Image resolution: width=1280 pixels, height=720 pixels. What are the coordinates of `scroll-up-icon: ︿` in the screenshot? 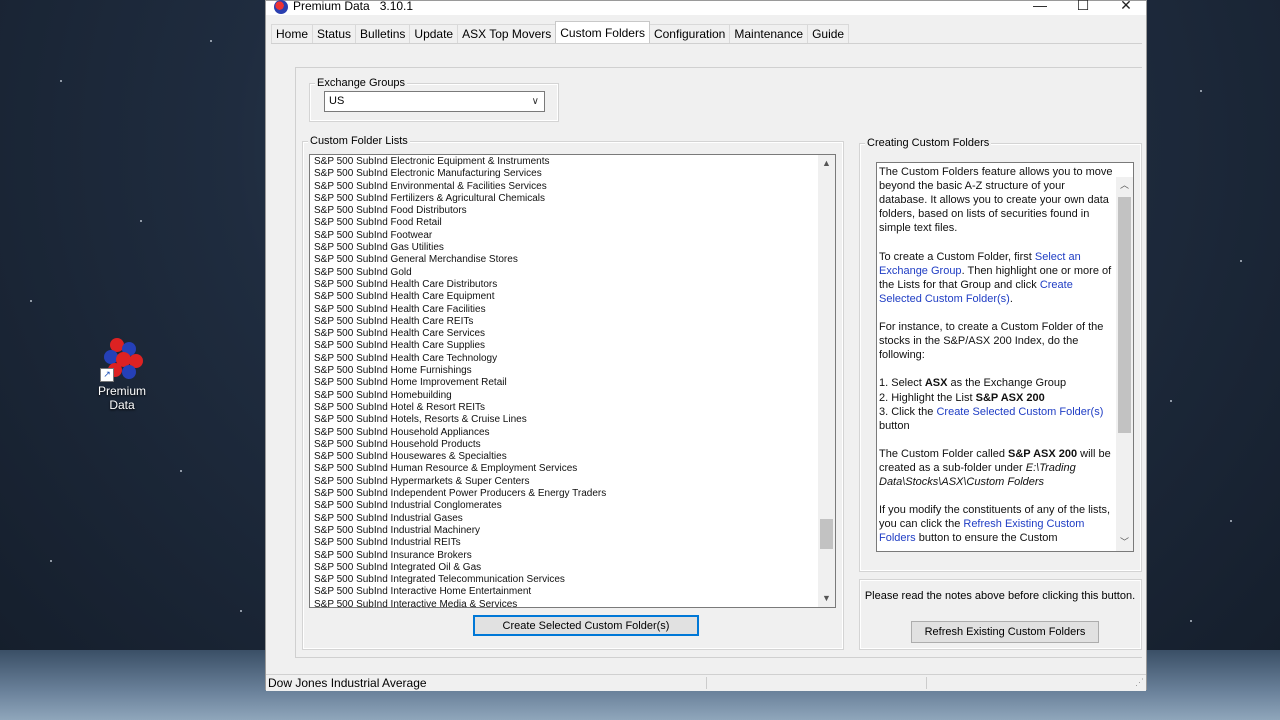 It's located at (1124, 185).